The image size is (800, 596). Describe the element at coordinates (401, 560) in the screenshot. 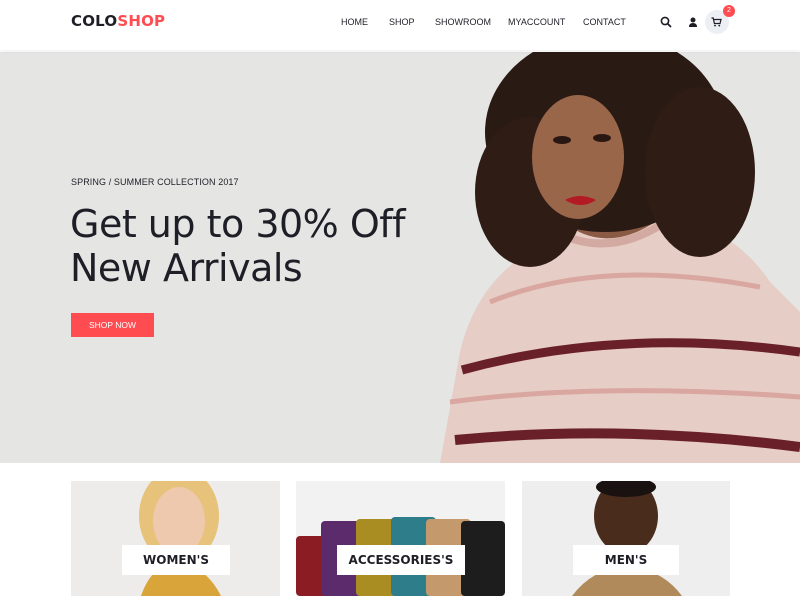

I see `banner-label-accessories: ACCESSORIES'S` at that location.